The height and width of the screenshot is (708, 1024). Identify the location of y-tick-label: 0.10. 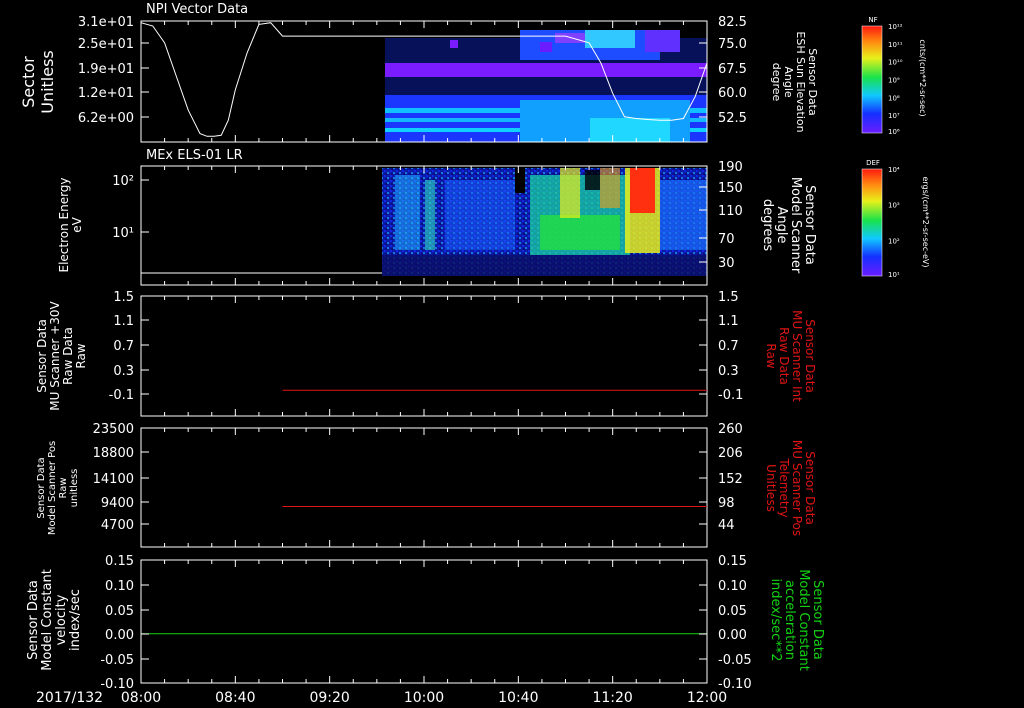
(119, 586).